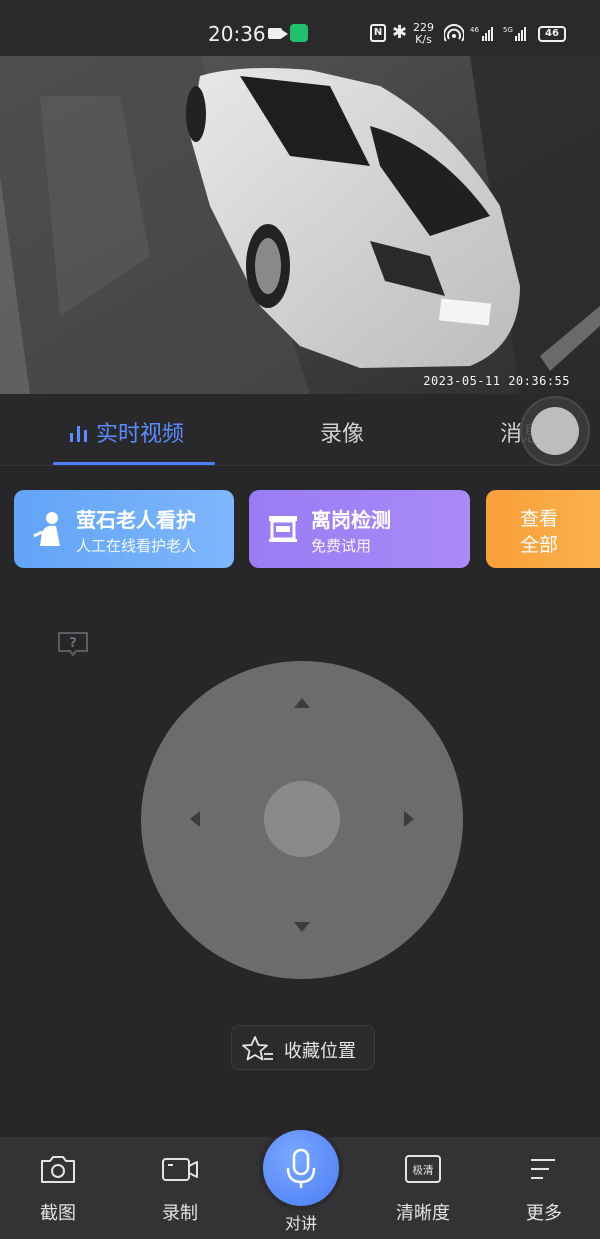 This screenshot has width=600, height=1239. Describe the element at coordinates (543, 1169) in the screenshot. I see `menu-icon` at that location.